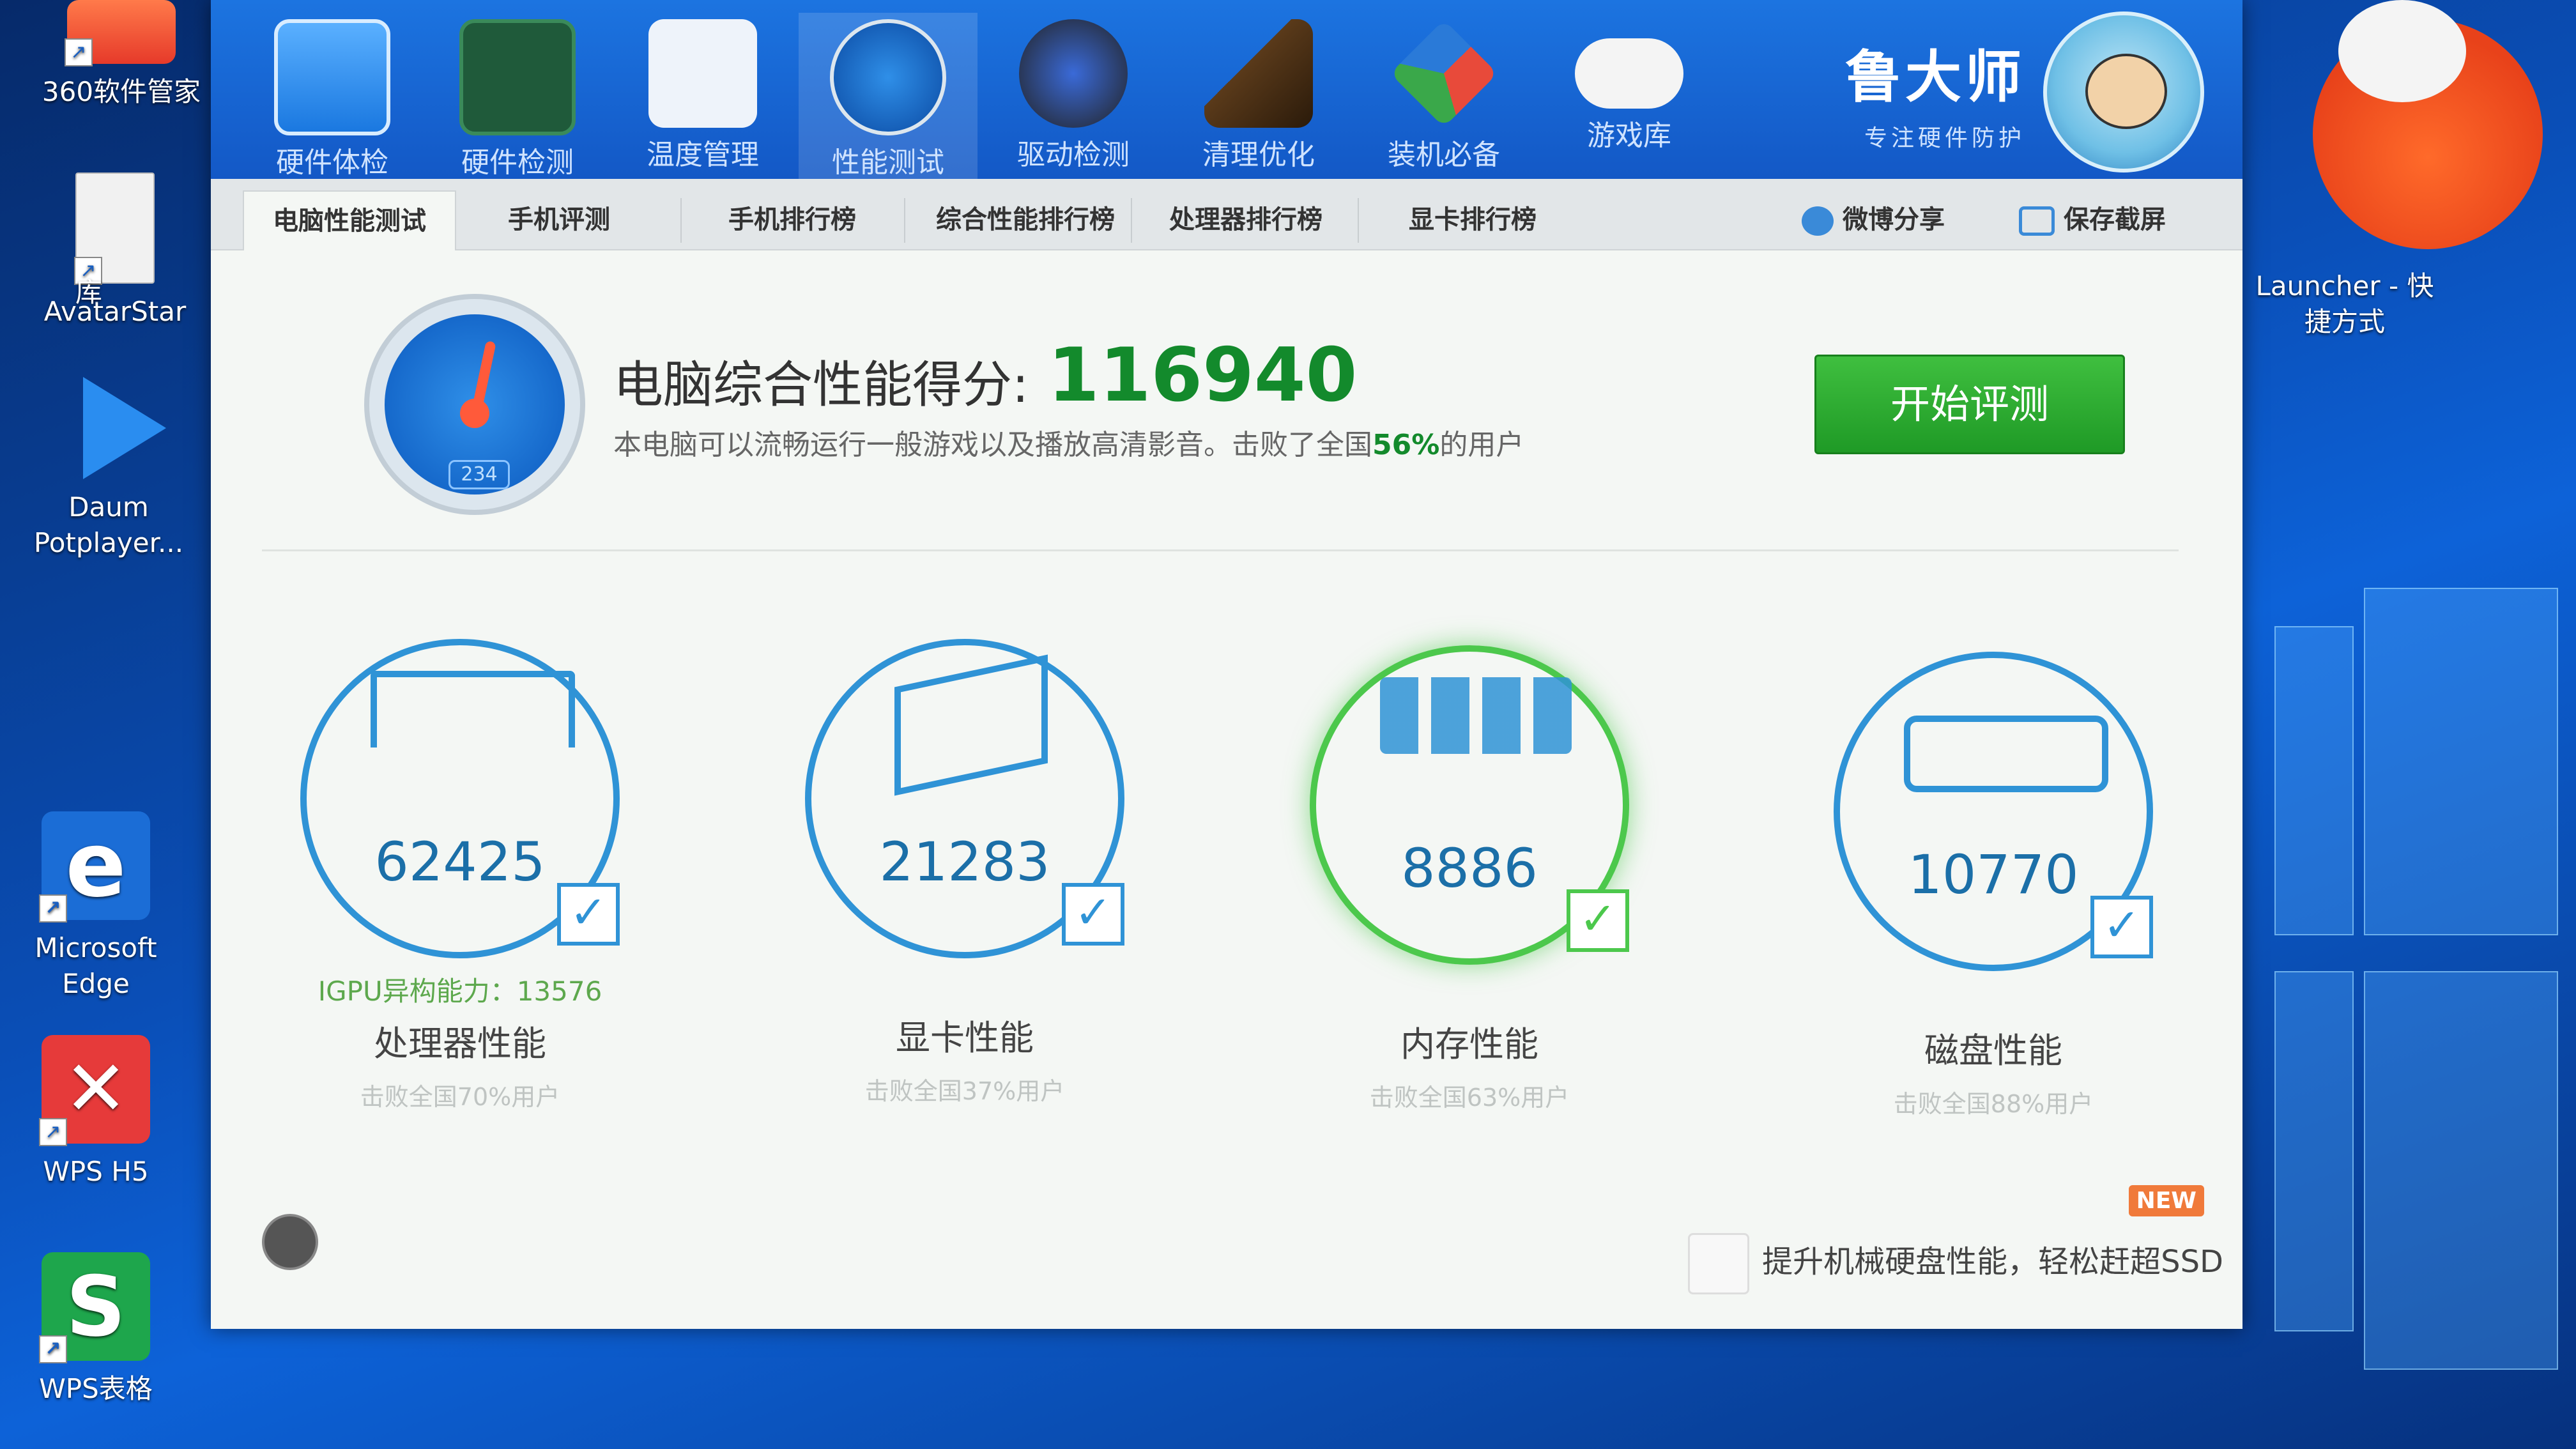  I want to click on save-screenshot-button: 保存截屏, so click(2092, 219).